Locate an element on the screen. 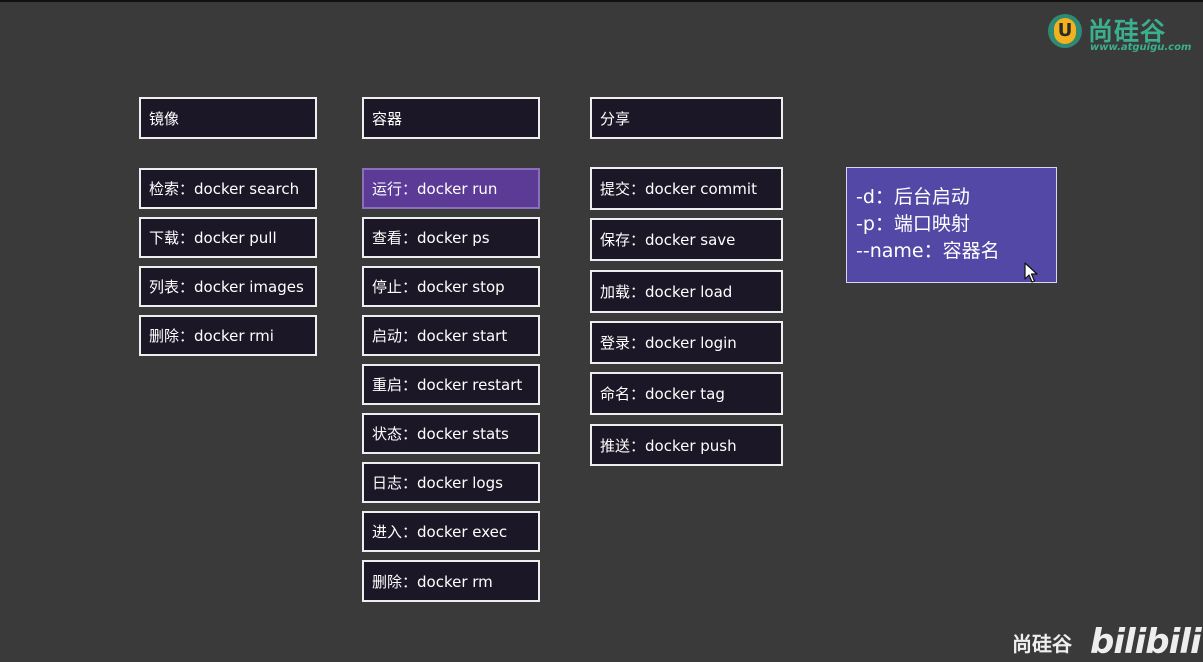  container-cmd-stop: 停止：docker stop is located at coordinates (451, 286).